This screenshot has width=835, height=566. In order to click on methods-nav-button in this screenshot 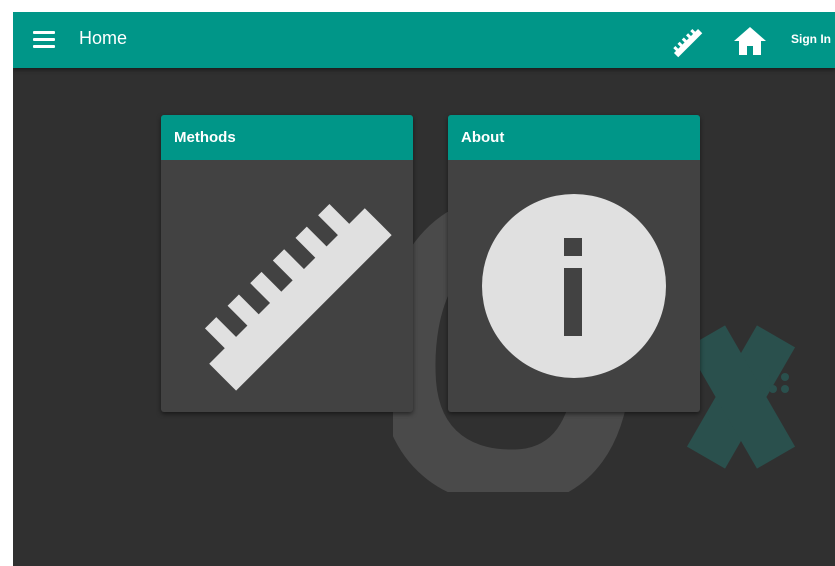, I will do `click(686, 41)`.